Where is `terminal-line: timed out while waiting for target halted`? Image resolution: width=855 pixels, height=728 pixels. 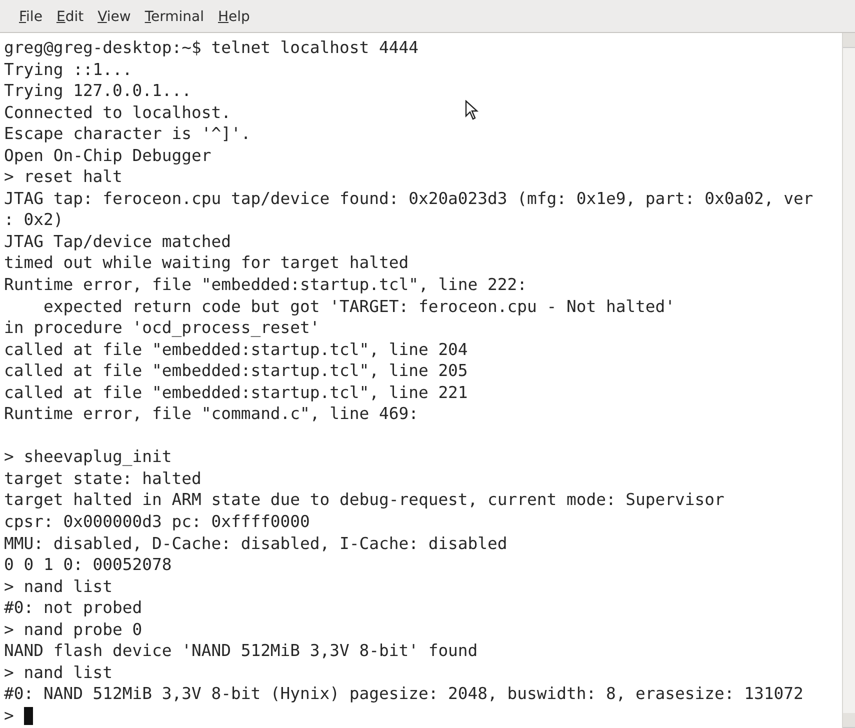 terminal-line: timed out while waiting for target halted is located at coordinates (206, 263).